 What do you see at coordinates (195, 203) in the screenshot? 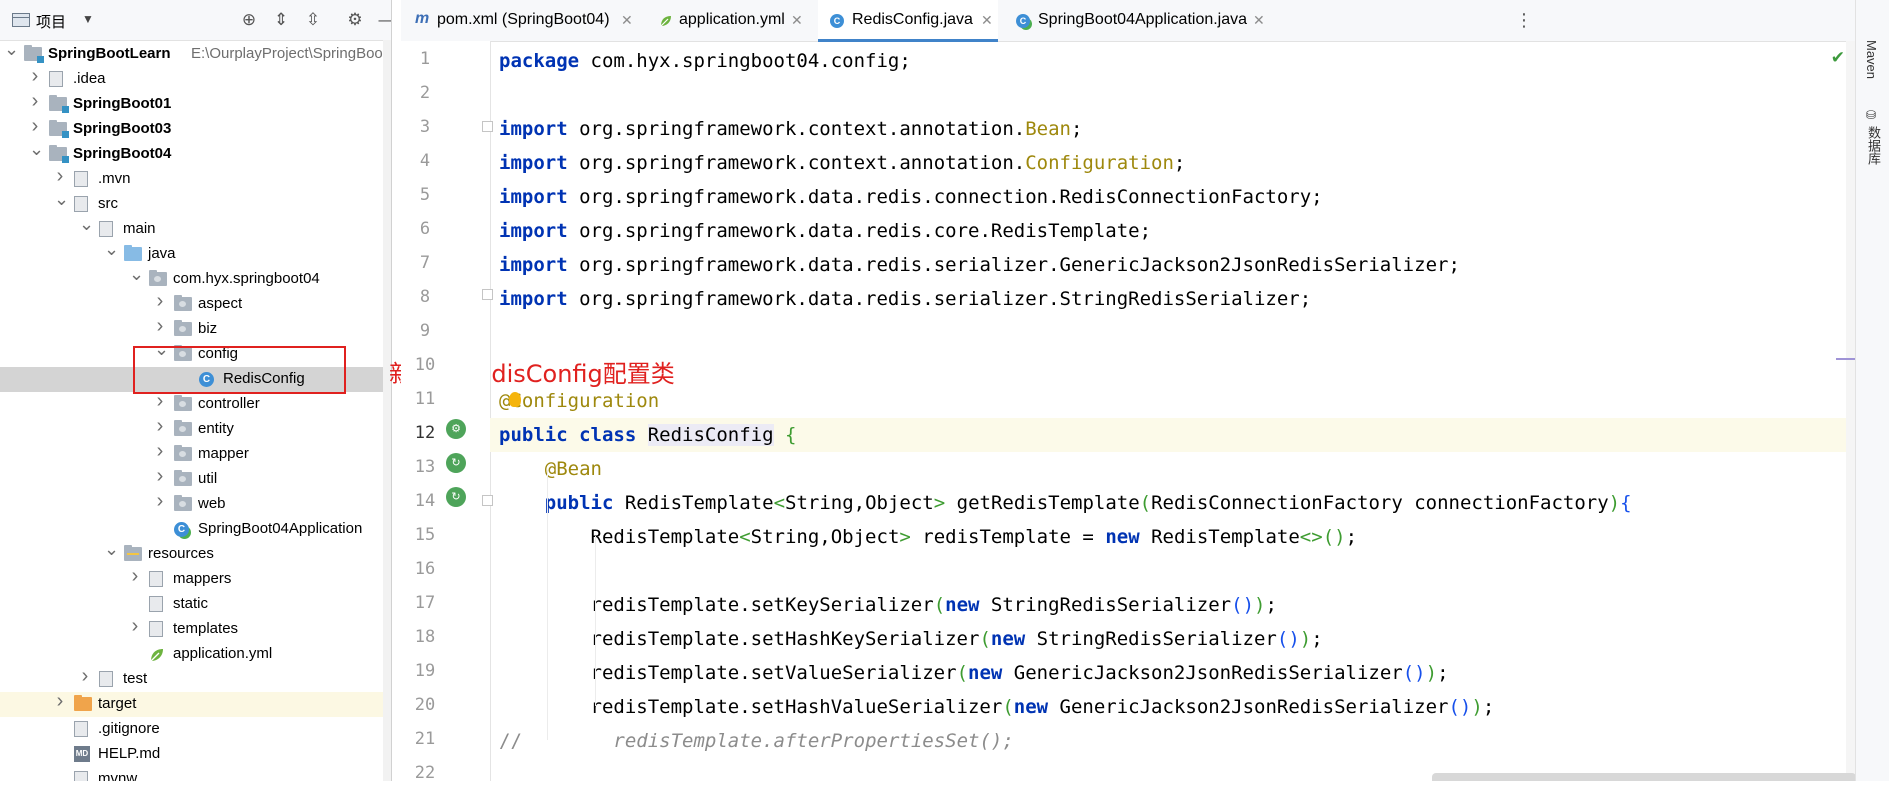
I see `tree-item-src: ⌄ src` at bounding box center [195, 203].